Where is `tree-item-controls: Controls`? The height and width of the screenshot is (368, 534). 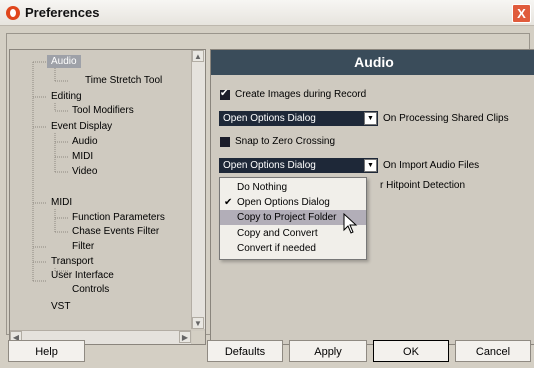 tree-item-controls: Controls is located at coordinates (90, 289).